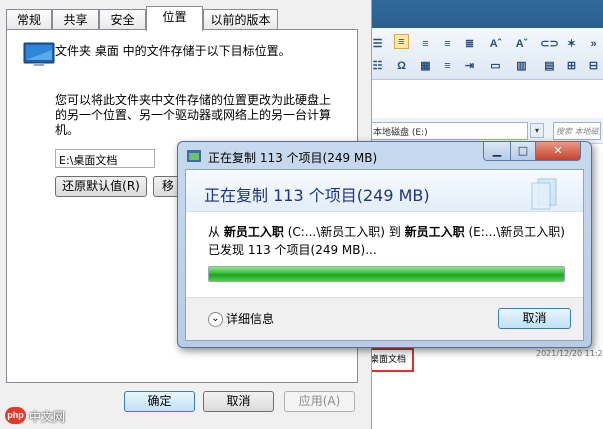  I want to click on align-right-icon: ≡, so click(447, 43).